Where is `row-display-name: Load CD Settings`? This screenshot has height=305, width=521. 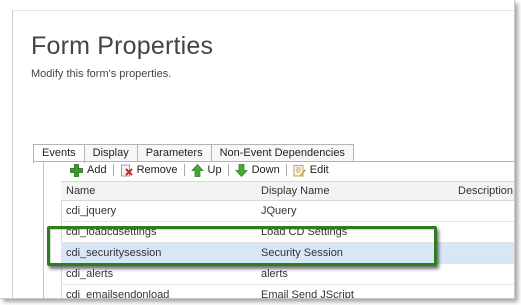
row-display-name: Load CD Settings is located at coordinates (304, 232).